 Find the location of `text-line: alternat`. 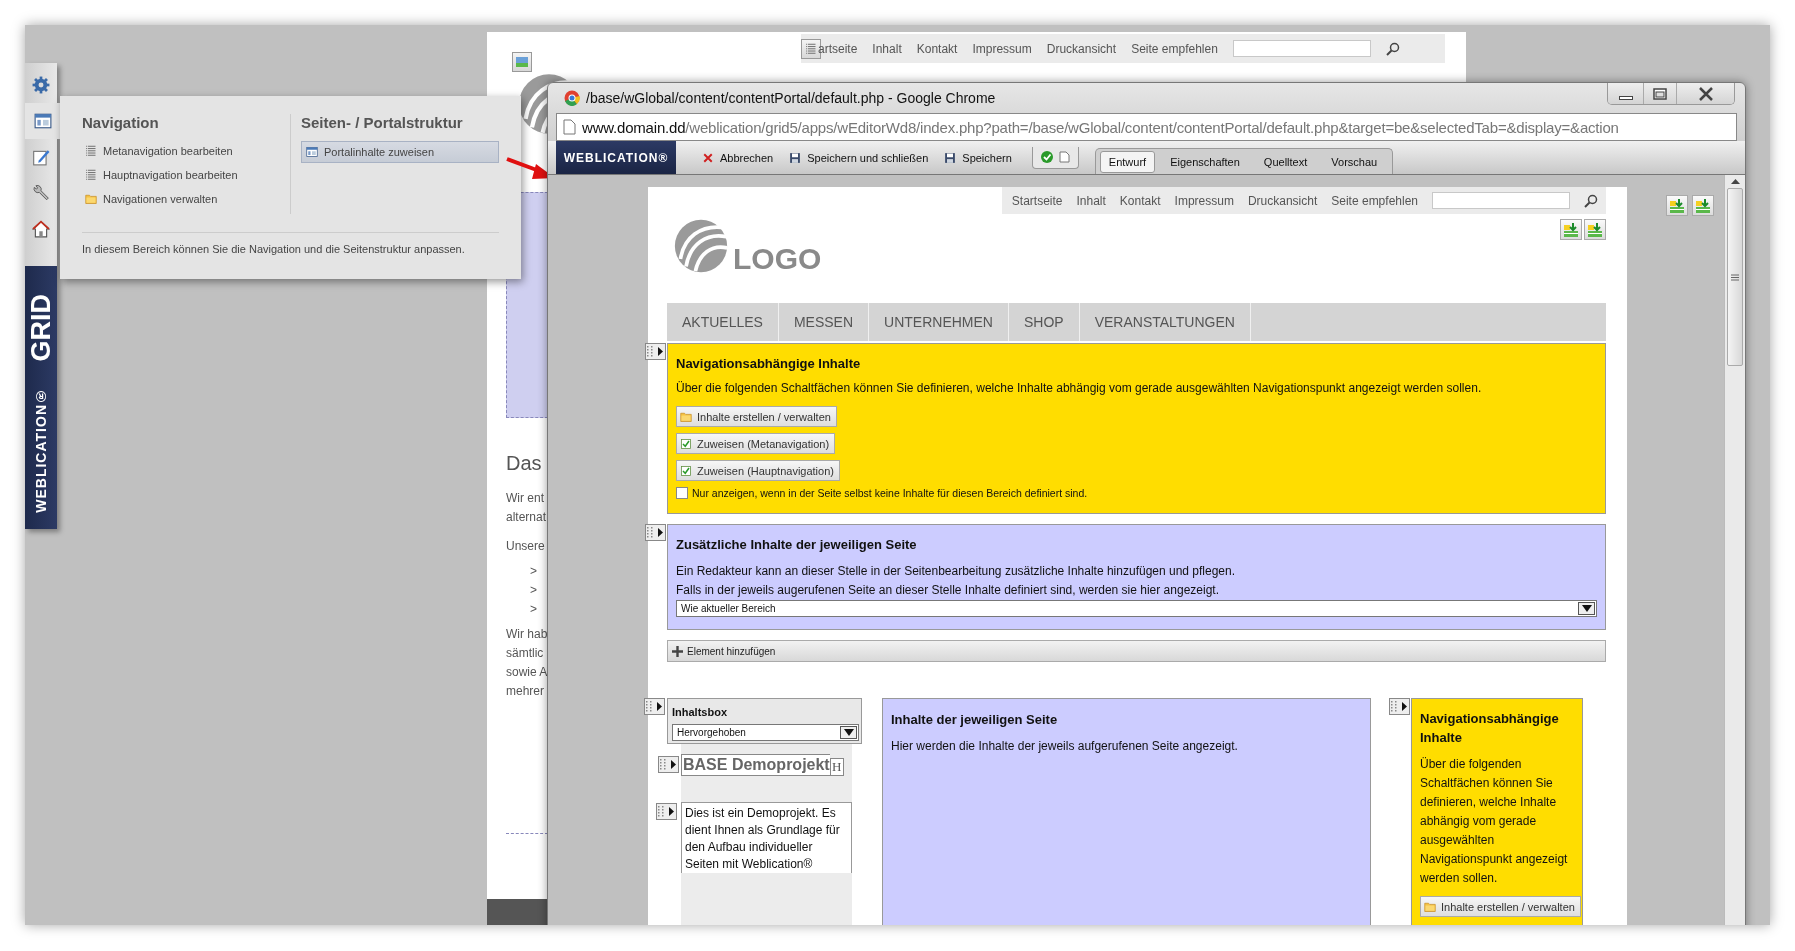

text-line: alternat is located at coordinates (527, 517).